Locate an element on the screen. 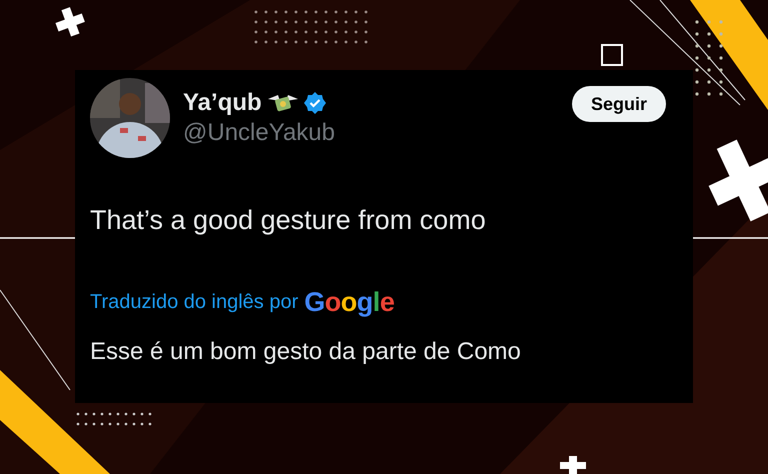 The image size is (768, 474). tweet-text: That’s a good gesture from como is located at coordinates (288, 220).